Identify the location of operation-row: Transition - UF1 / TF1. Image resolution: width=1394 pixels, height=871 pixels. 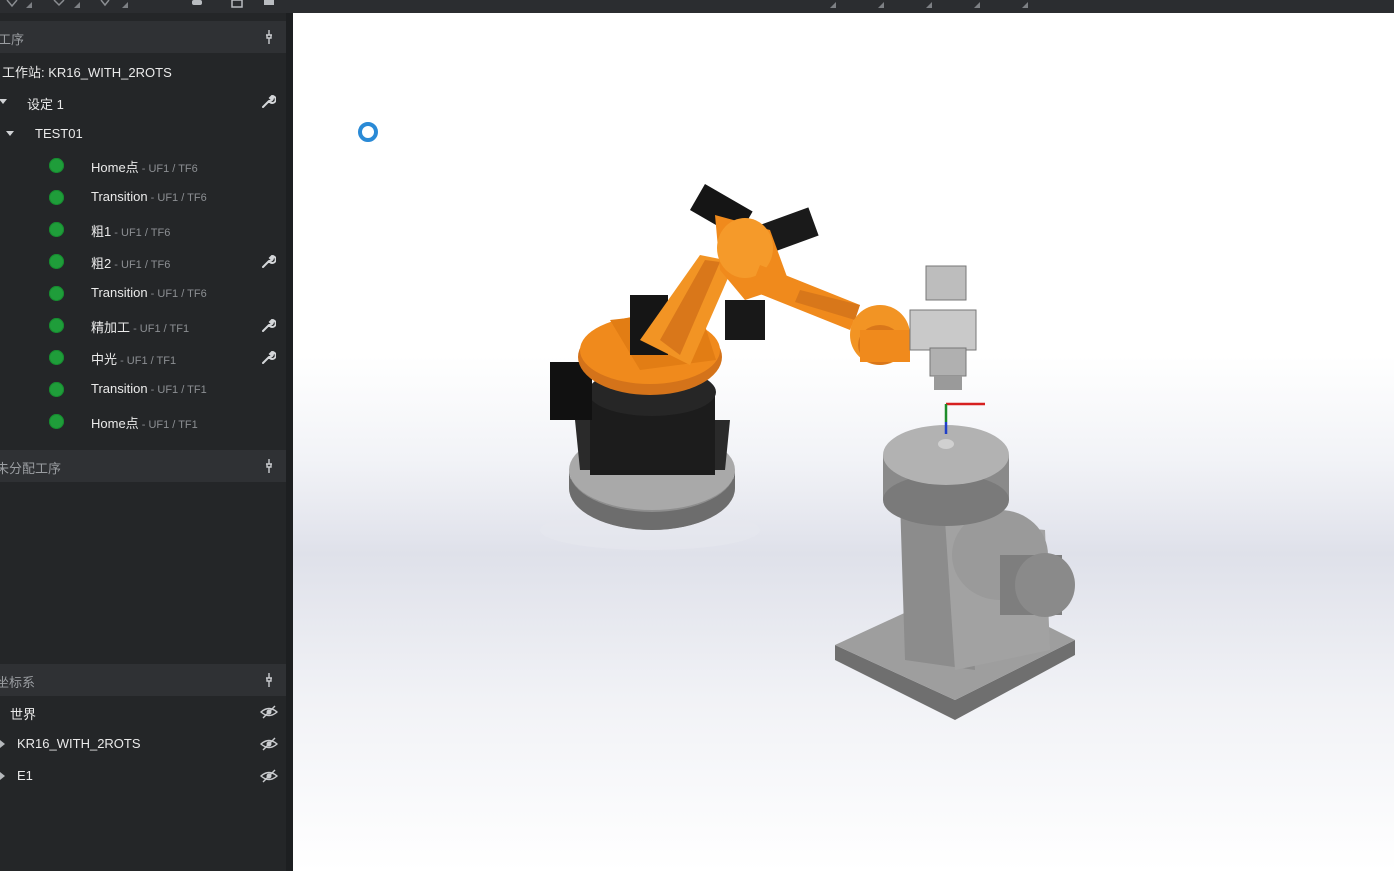
(143, 389).